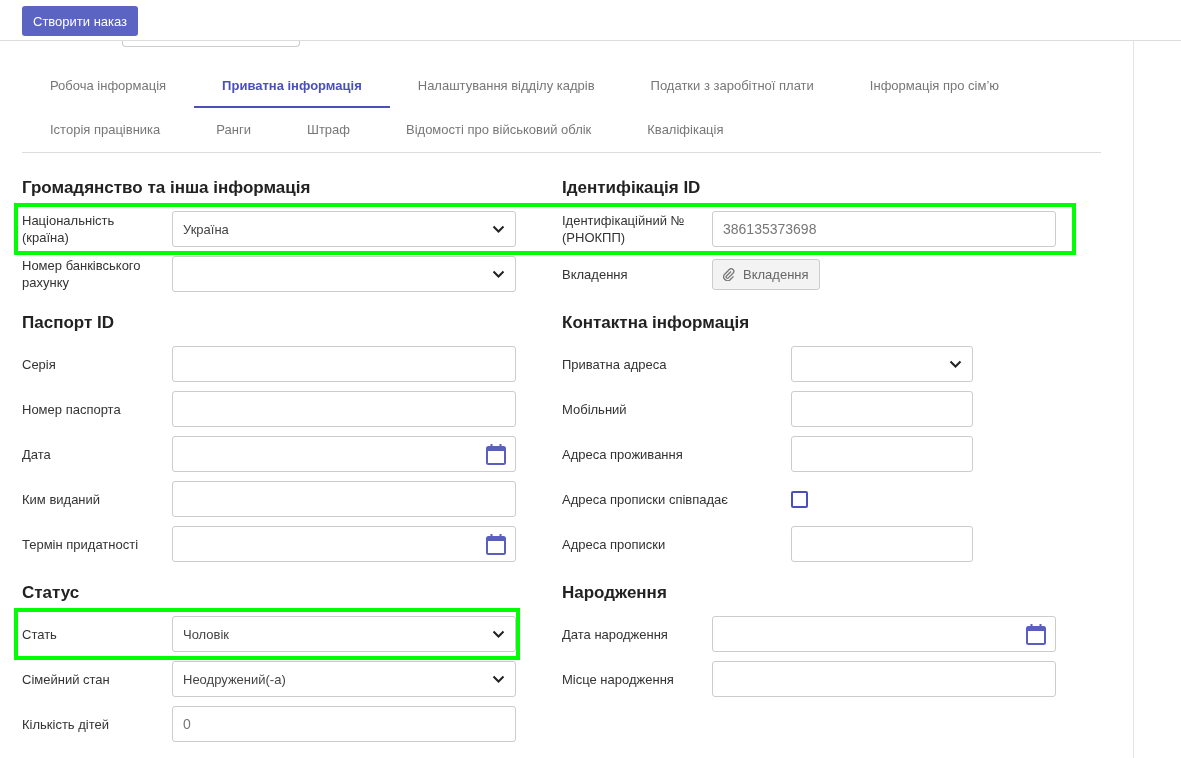  What do you see at coordinates (799, 499) in the screenshot?
I see `checkbox` at bounding box center [799, 499].